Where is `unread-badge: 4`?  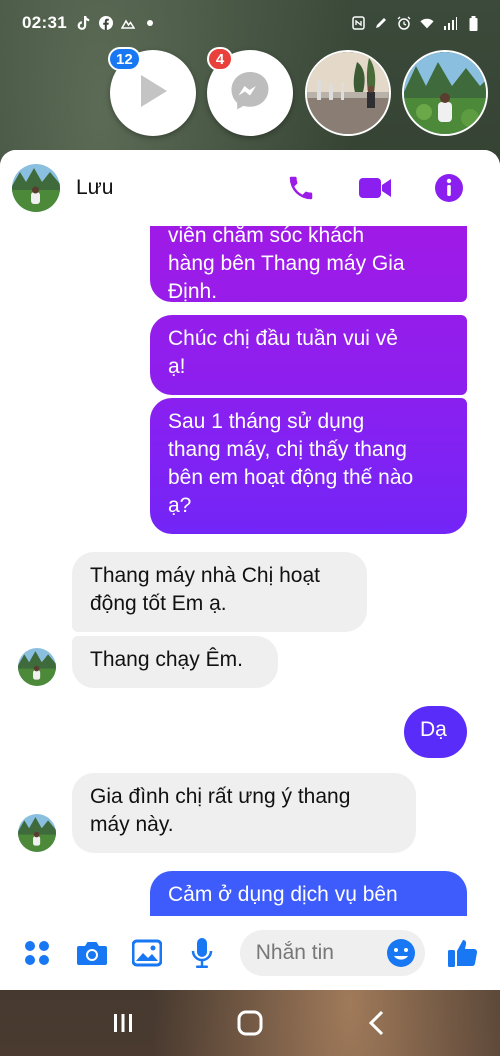 unread-badge: 4 is located at coordinates (220, 59).